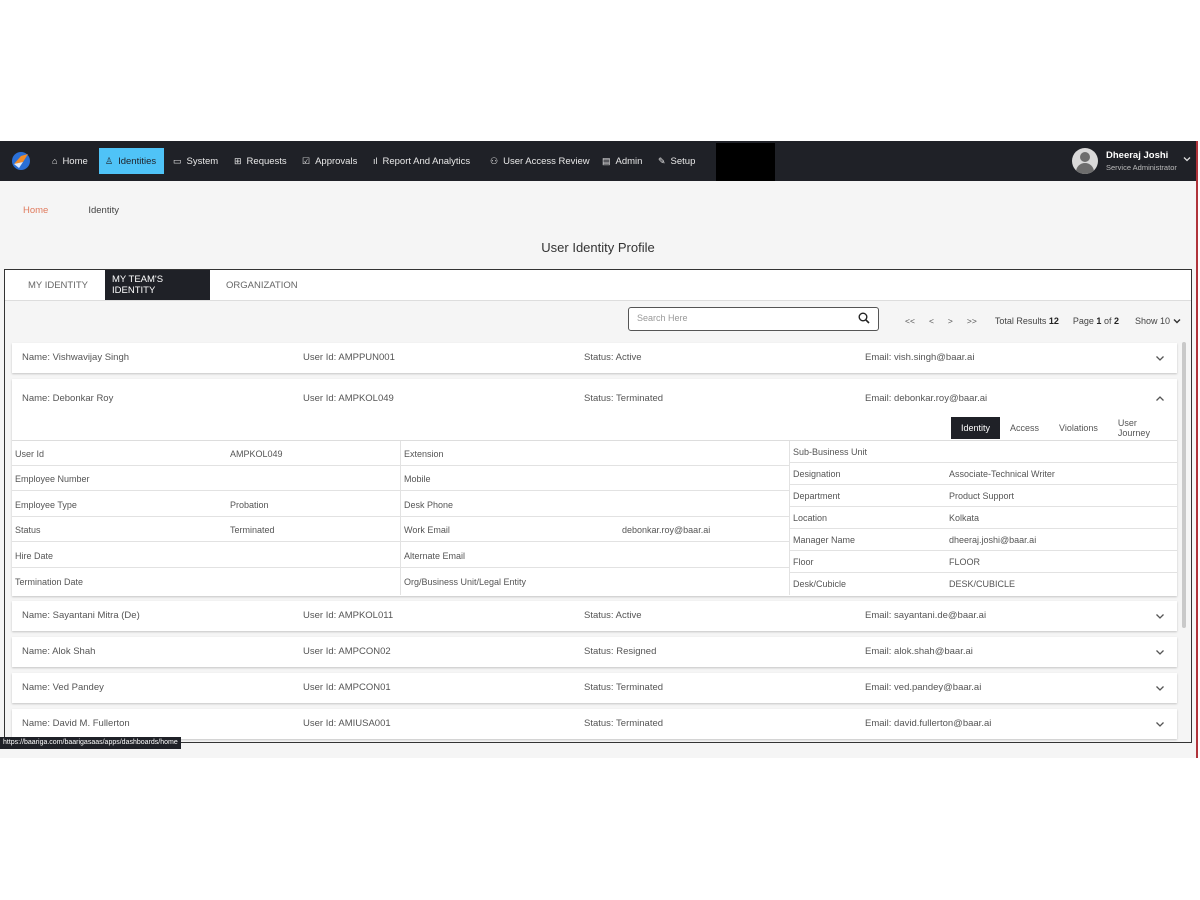 This screenshot has width=1200, height=900. Describe the element at coordinates (864, 318) in the screenshot. I see `search-icon` at that location.